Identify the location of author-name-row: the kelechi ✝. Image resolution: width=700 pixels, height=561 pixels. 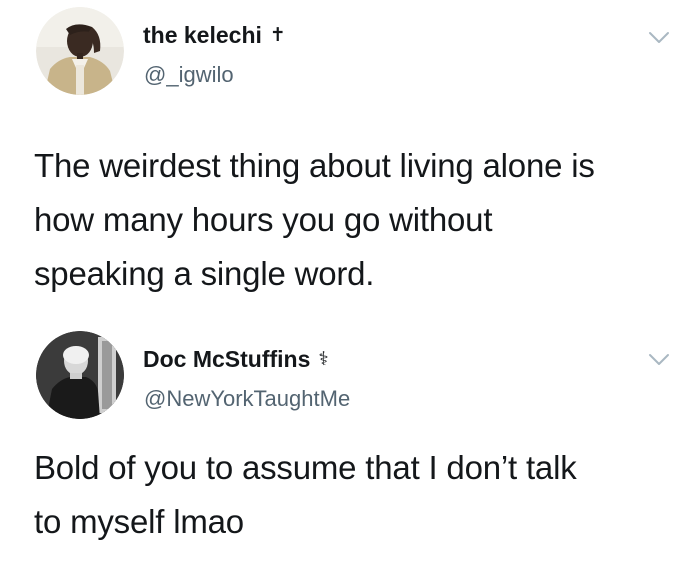
(214, 35).